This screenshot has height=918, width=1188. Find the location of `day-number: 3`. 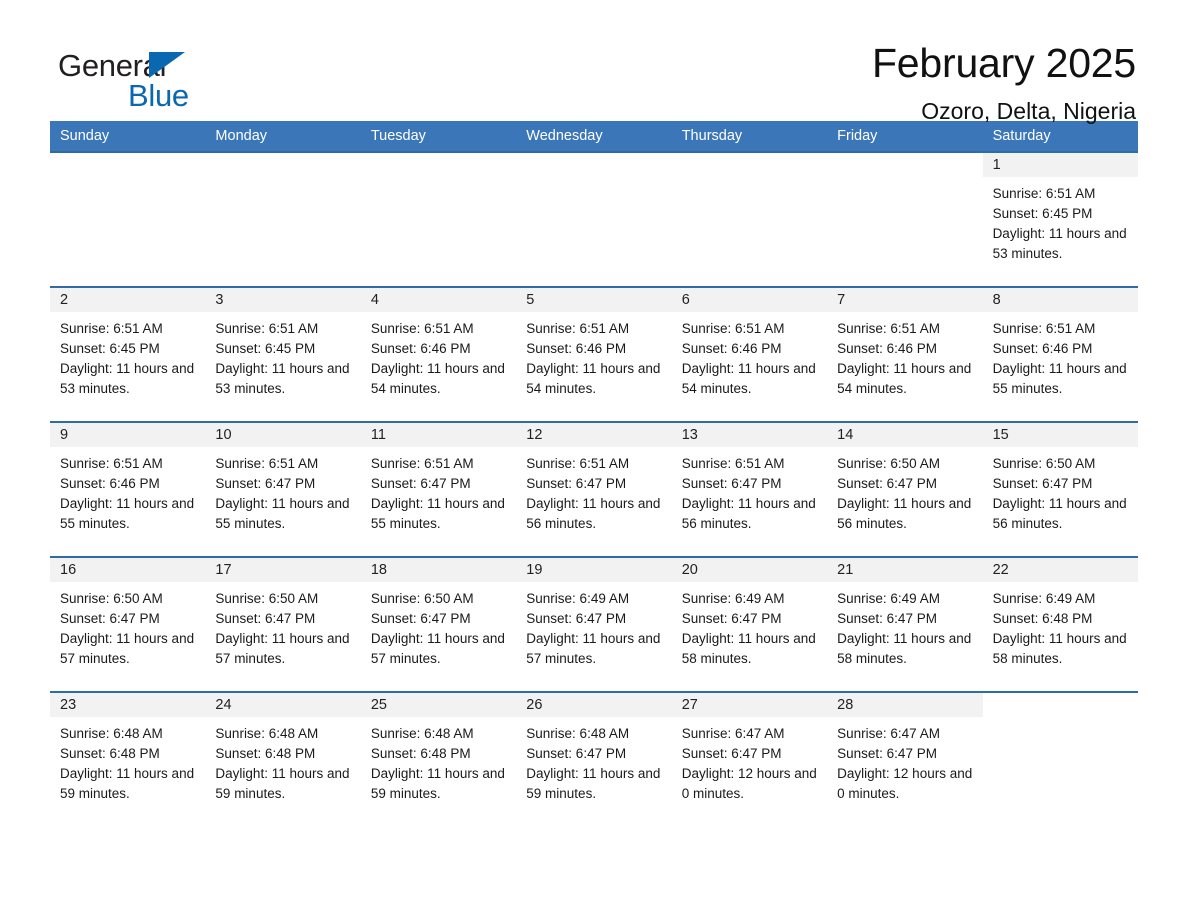

day-number: 3 is located at coordinates (283, 300).